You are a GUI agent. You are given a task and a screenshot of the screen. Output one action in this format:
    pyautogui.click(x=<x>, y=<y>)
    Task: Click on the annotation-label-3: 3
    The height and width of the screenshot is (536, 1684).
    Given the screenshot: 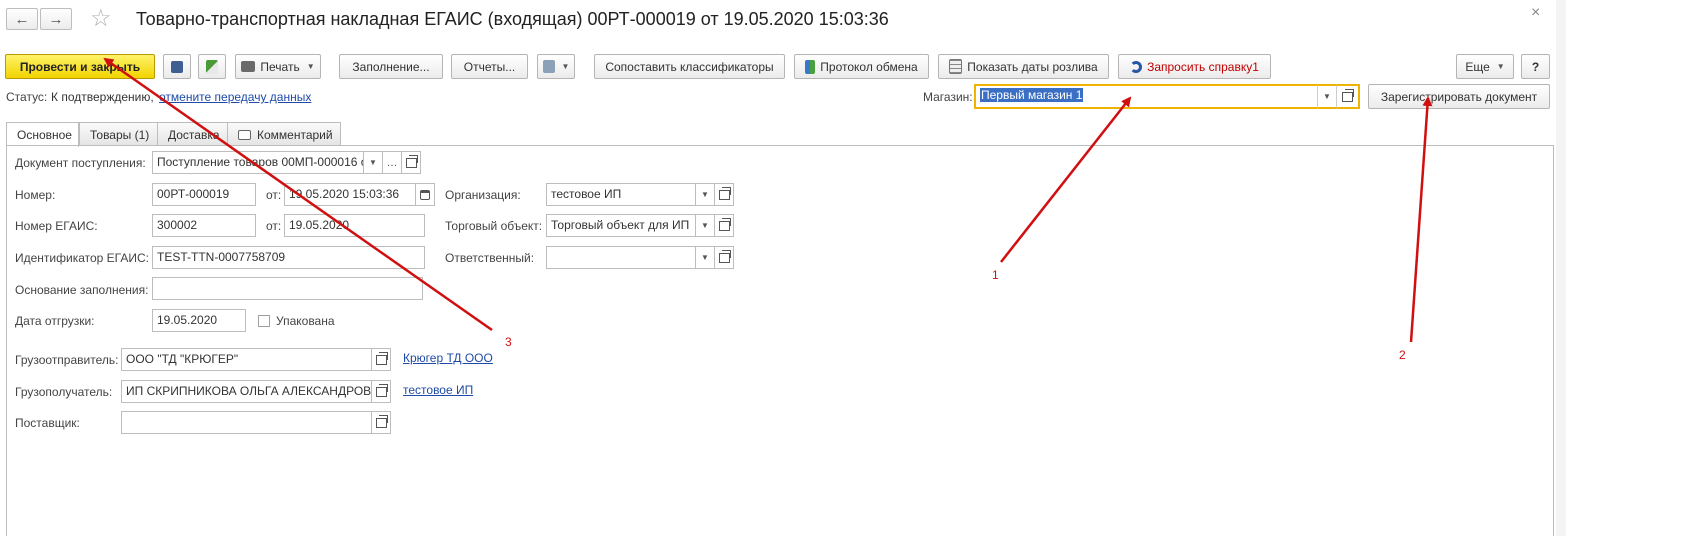 What is the action you would take?
    pyautogui.click(x=508, y=342)
    